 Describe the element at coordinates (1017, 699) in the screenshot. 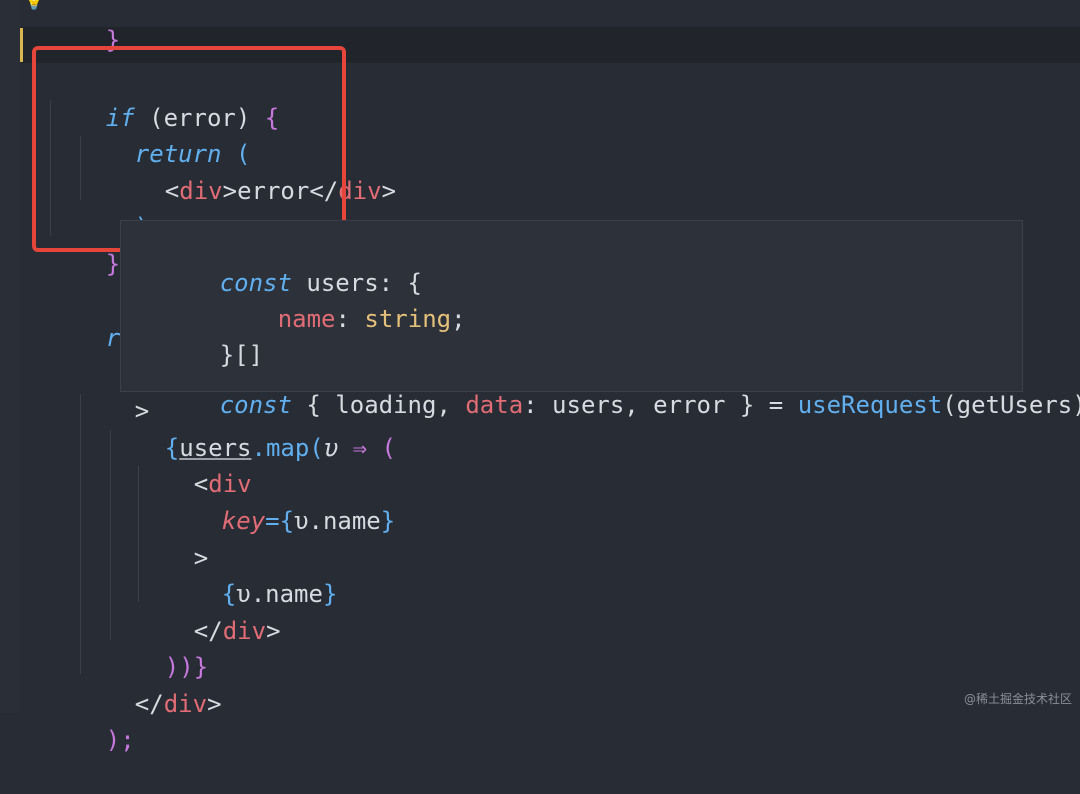

I see `watermark: @稀土掘金技术社区` at that location.